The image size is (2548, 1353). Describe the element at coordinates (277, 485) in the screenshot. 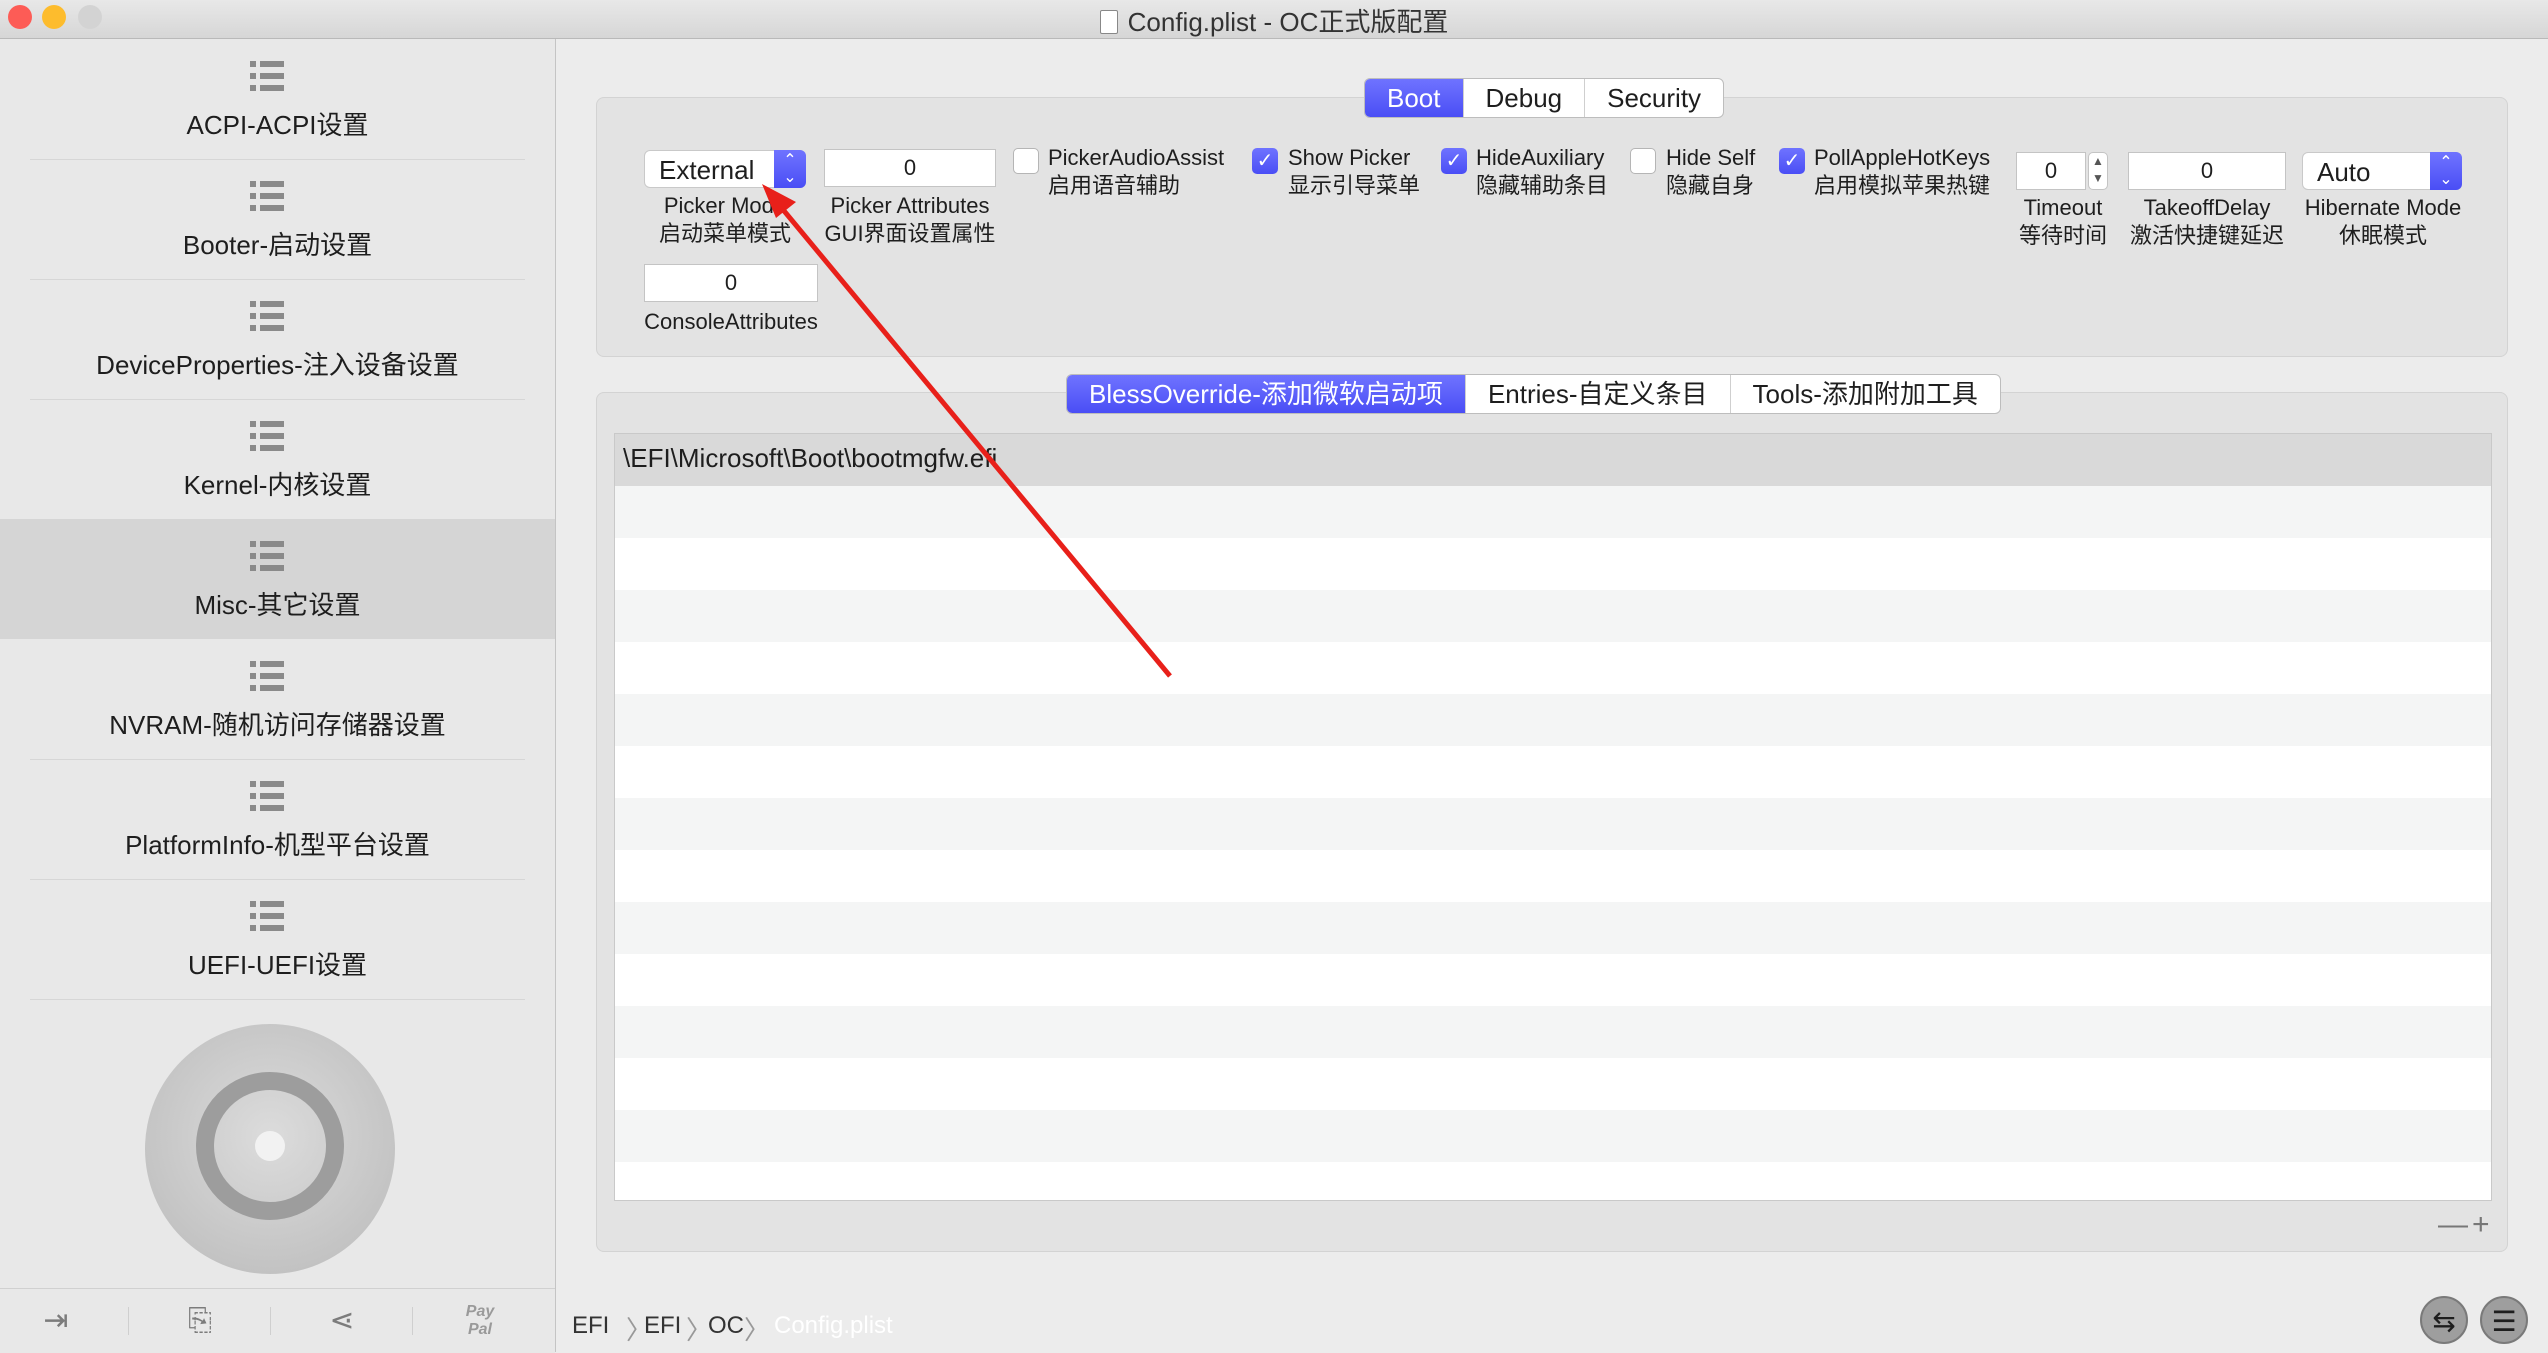

I see `sidebar-item-label: Kernel-内核设置` at that location.